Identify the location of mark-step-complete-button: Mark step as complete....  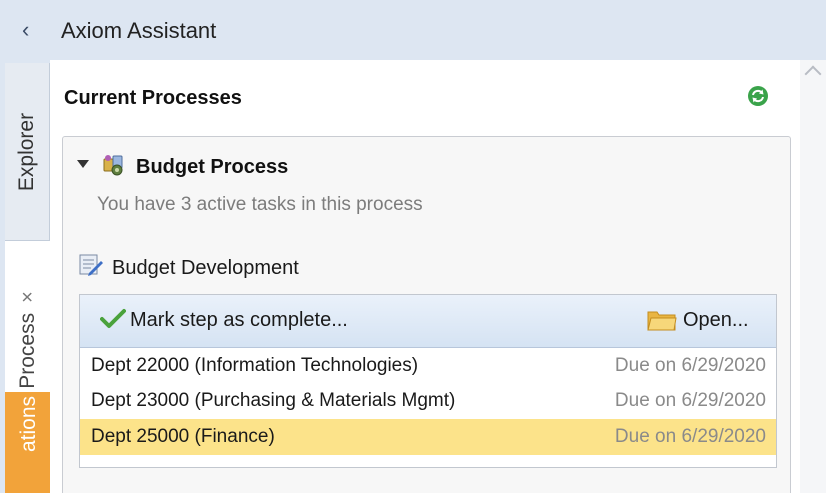
(226, 320).